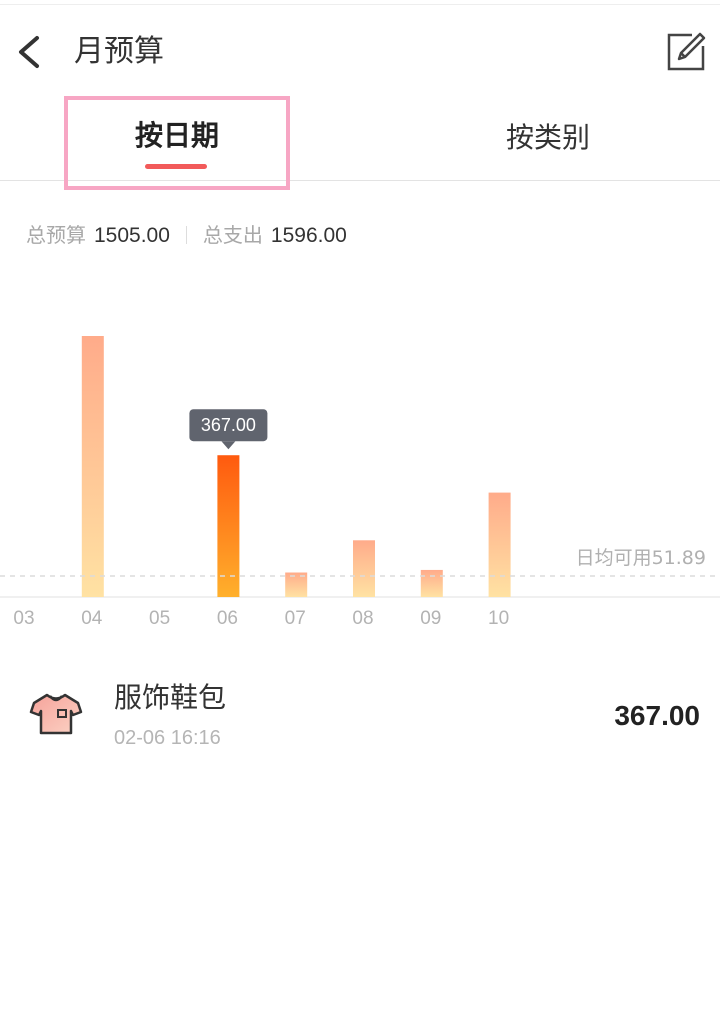  Describe the element at coordinates (641, 558) in the screenshot. I see `average-label: 日均可用51.89` at that location.